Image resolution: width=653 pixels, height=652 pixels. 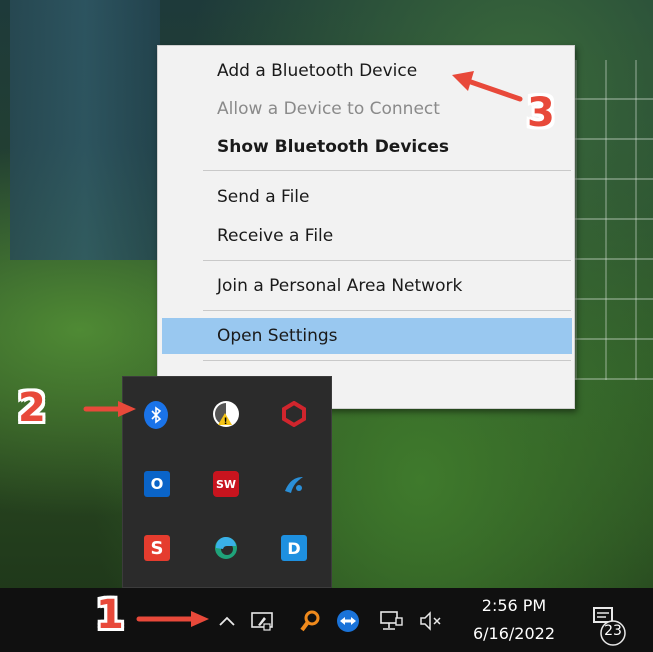 I want to click on teamviewer-icon, so click(x=348, y=621).